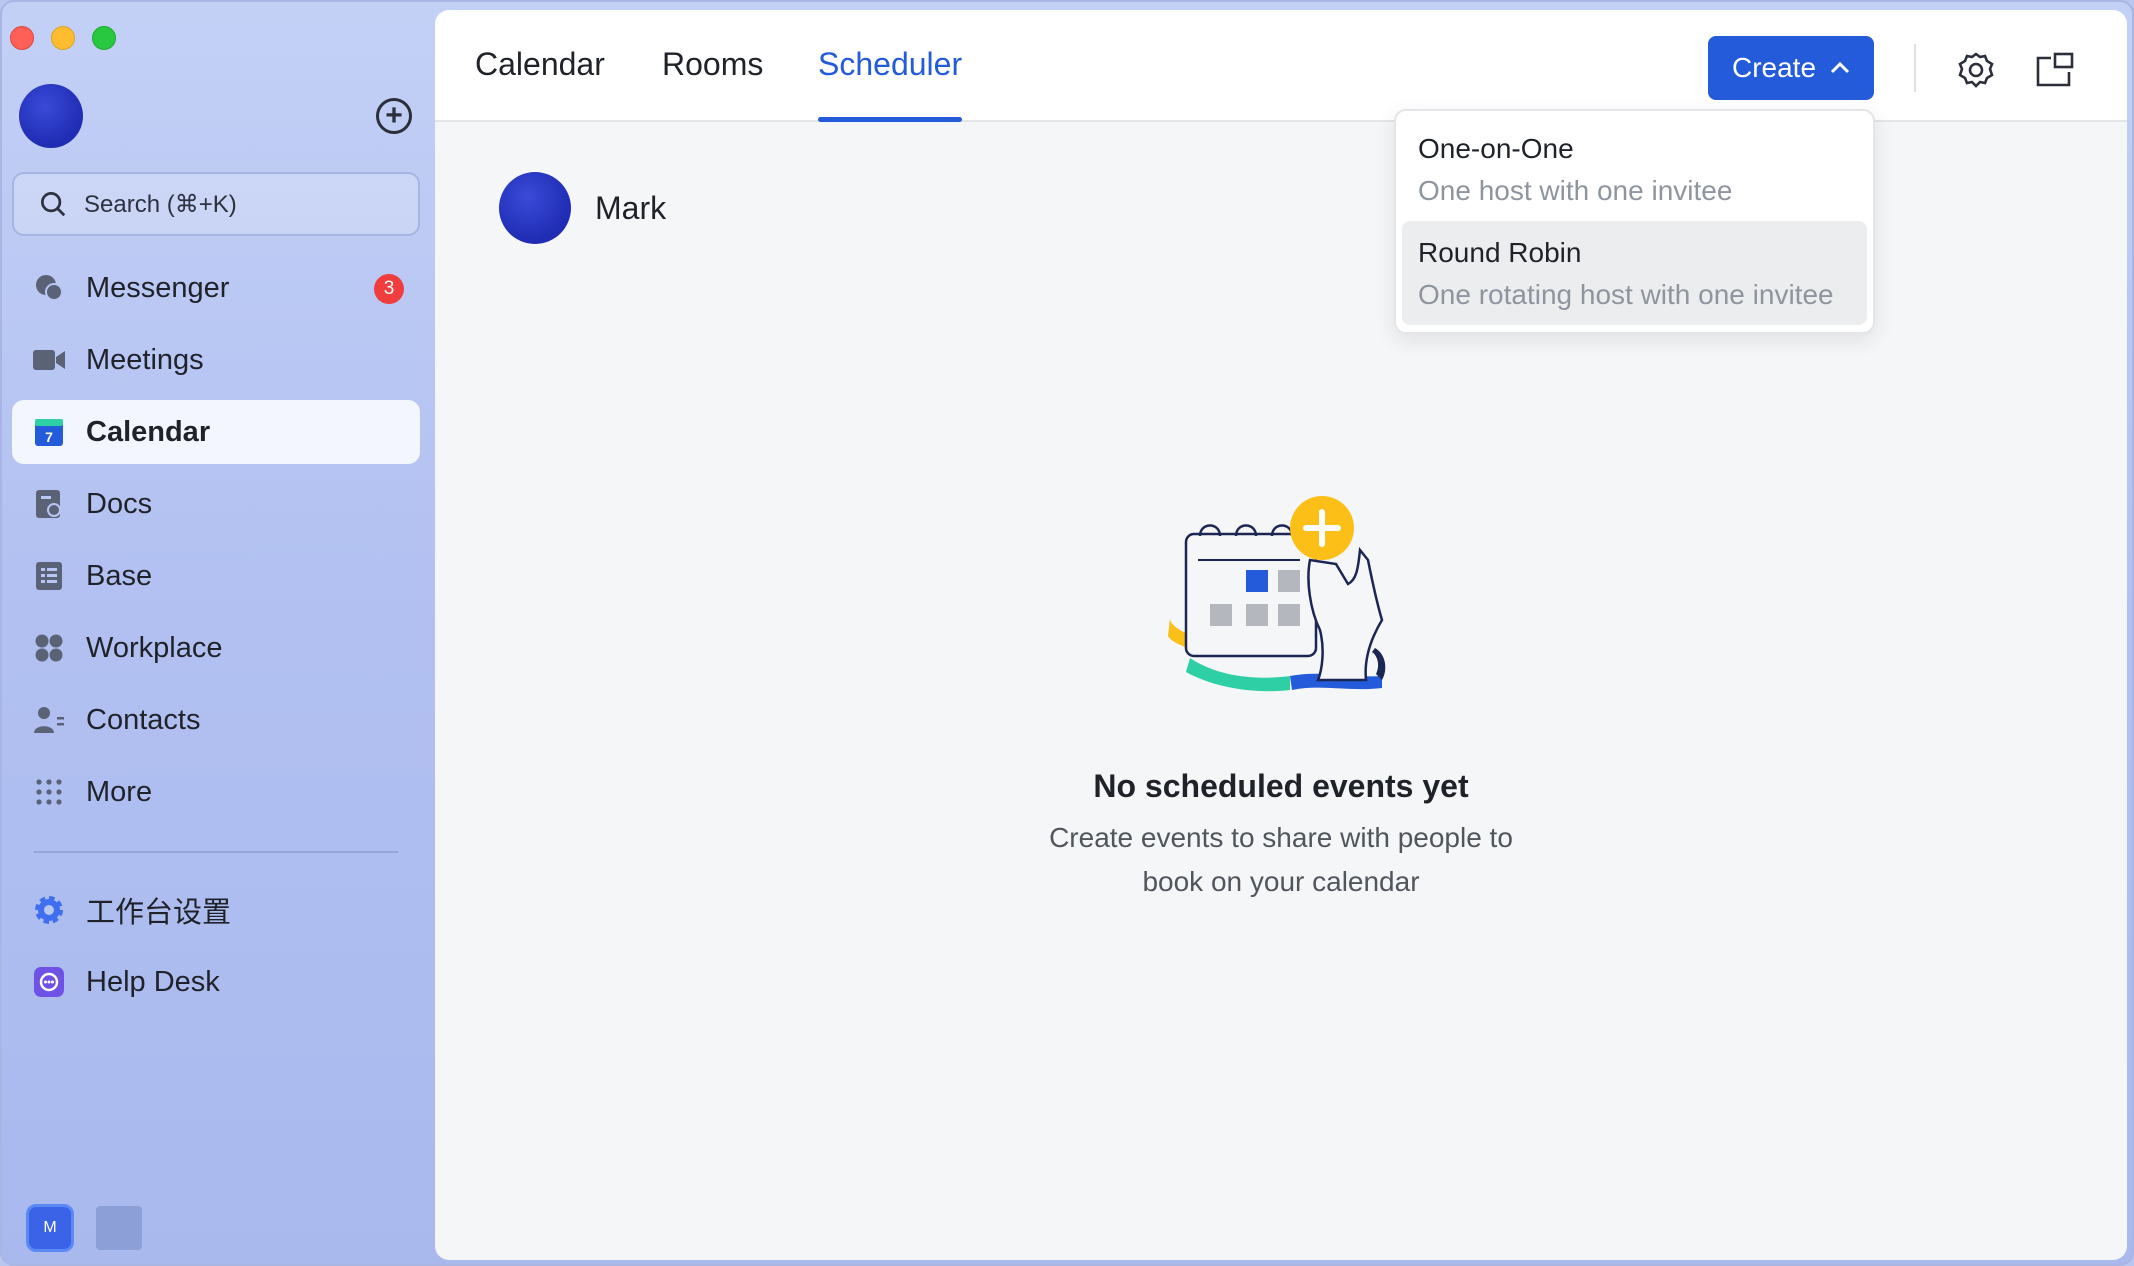  Describe the element at coordinates (1915, 68) in the screenshot. I see `toolbar-divider` at that location.